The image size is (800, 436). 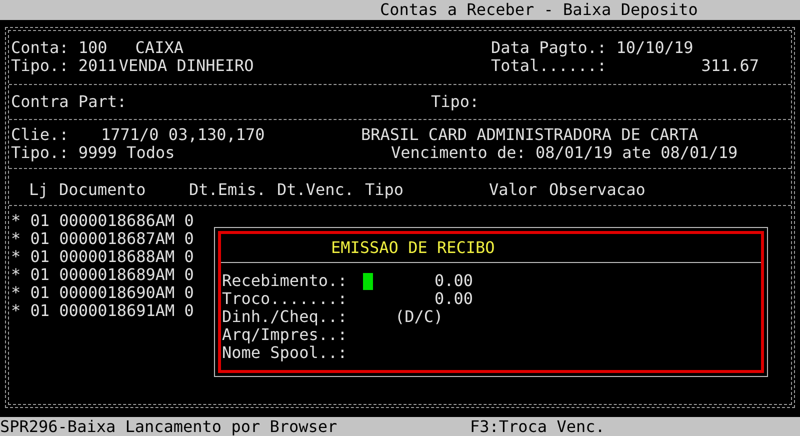 What do you see at coordinates (97, 66) in the screenshot?
I see `field-value: 2011` at bounding box center [97, 66].